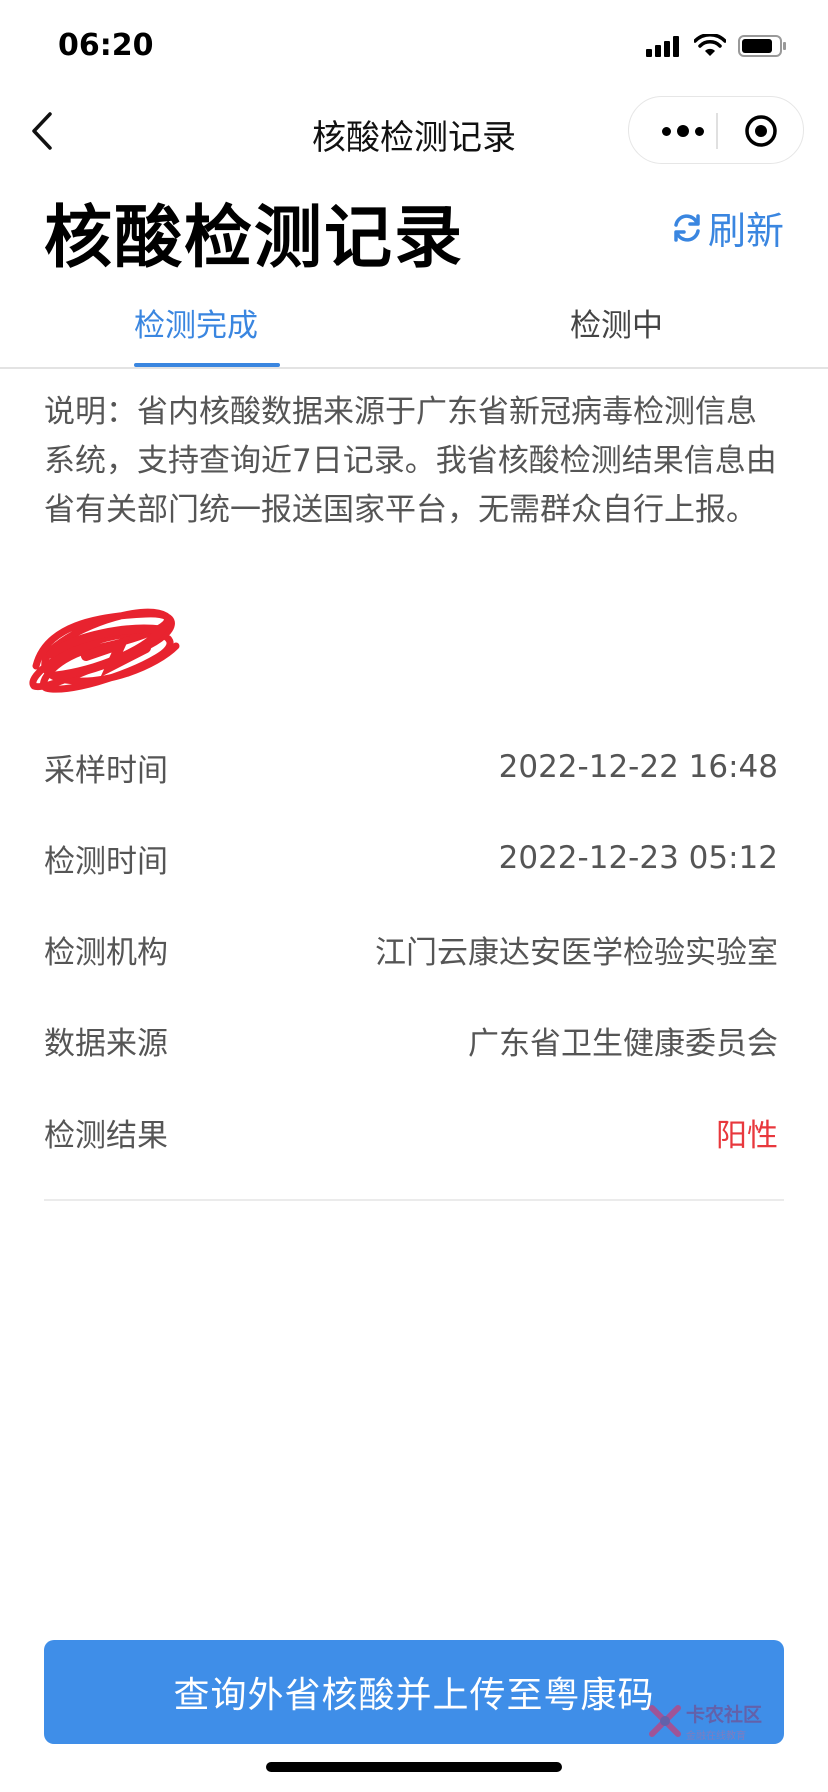 The height and width of the screenshot is (1792, 828). Describe the element at coordinates (623, 1043) in the screenshot. I see `info-value: 广东省卫生健康委员会` at that location.